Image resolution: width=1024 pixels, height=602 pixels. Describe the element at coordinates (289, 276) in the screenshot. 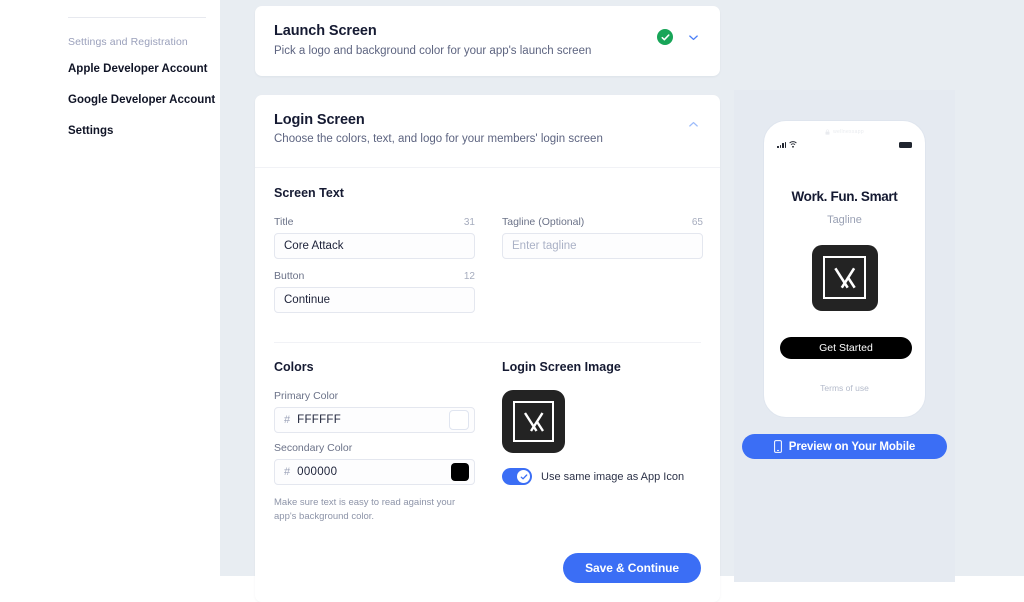

I see `button-field-label: Button` at that location.